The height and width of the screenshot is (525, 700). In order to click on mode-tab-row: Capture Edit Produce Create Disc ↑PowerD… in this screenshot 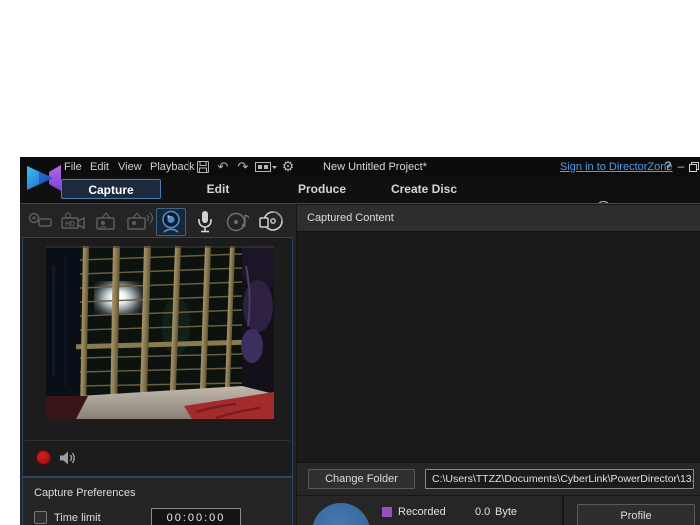, I will do `click(360, 206)`.